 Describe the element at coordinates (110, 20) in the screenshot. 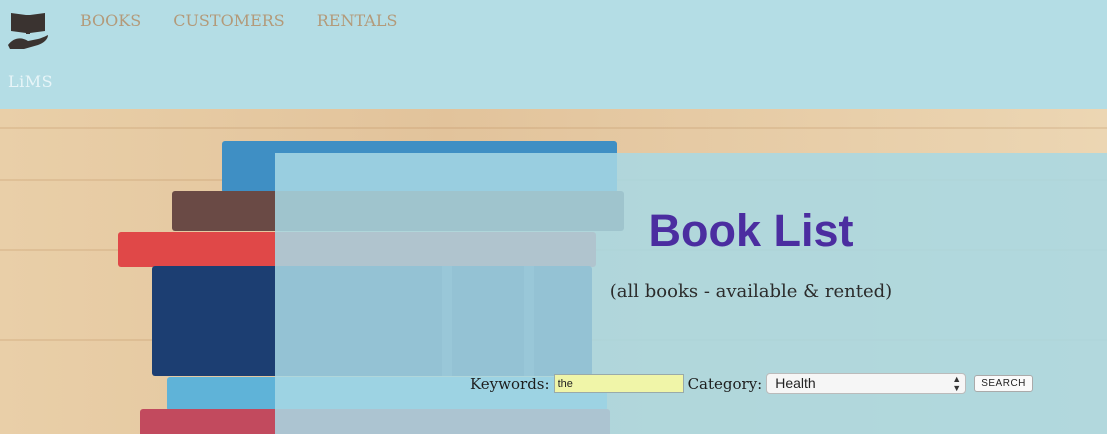

I see `nav-books: BOOKS` at that location.